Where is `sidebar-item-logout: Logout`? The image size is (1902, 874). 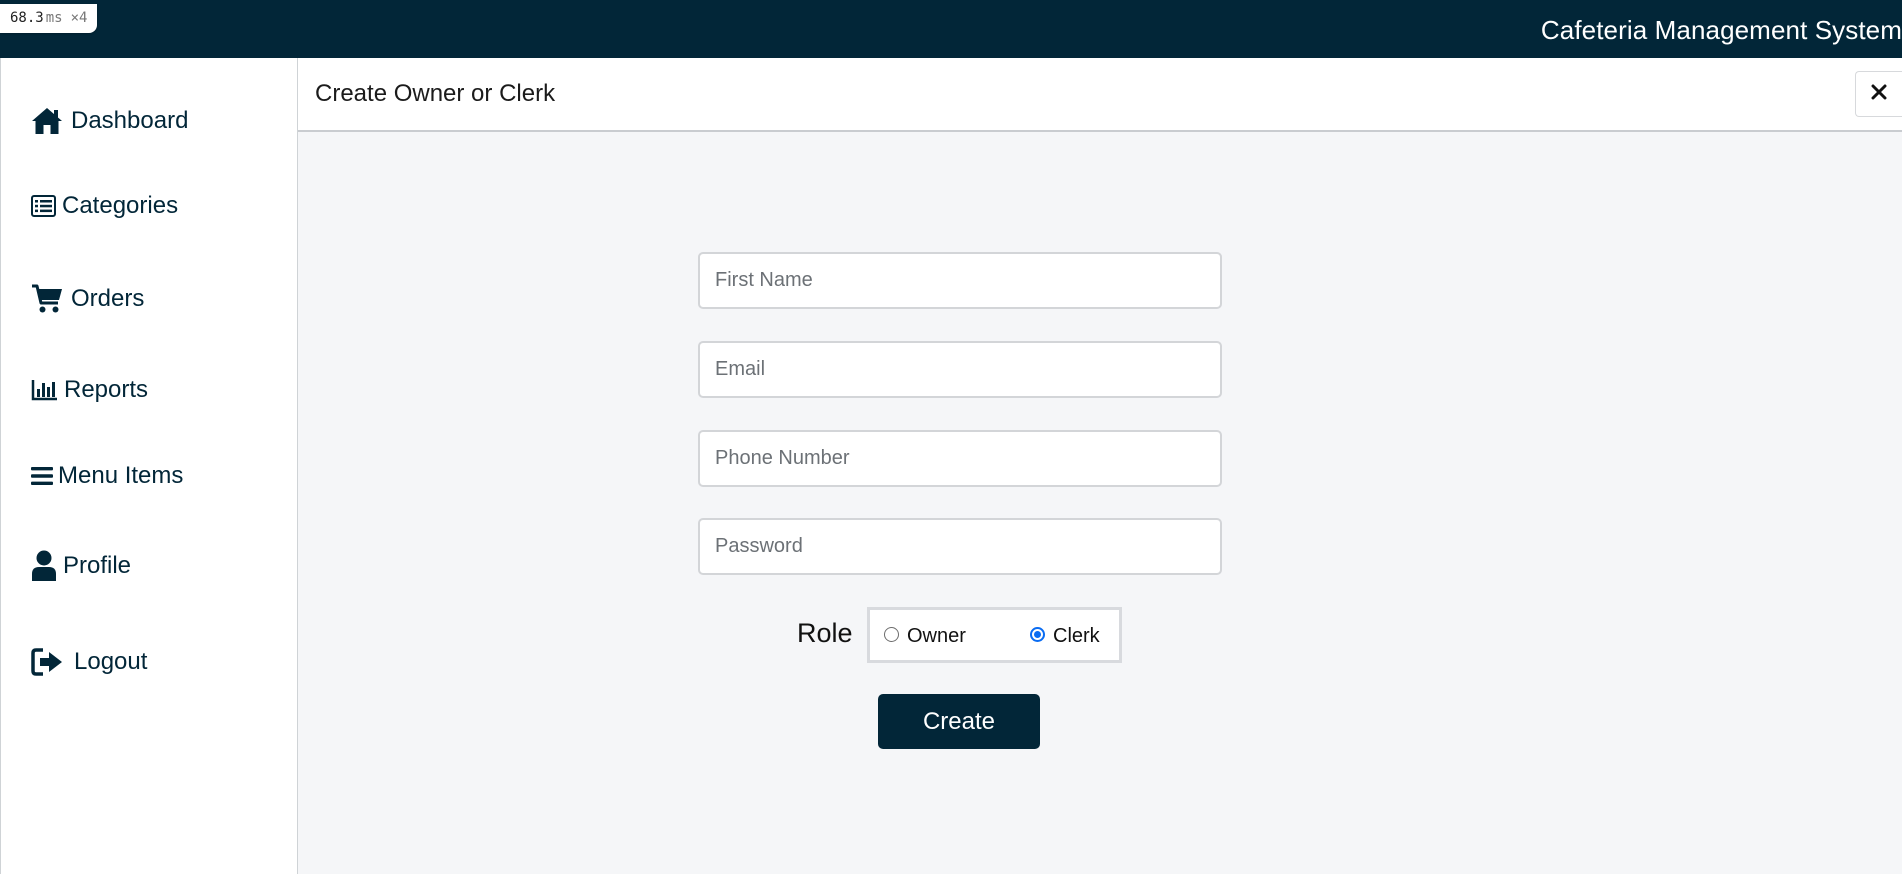 sidebar-item-logout: Logout is located at coordinates (89, 662).